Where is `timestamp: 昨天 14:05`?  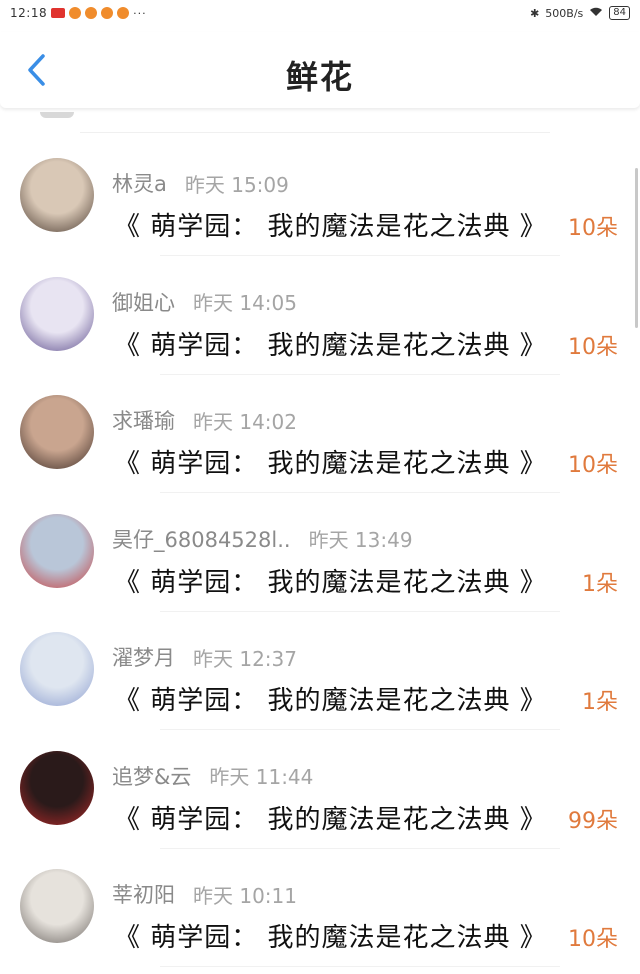 timestamp: 昨天 14:05 is located at coordinates (245, 303).